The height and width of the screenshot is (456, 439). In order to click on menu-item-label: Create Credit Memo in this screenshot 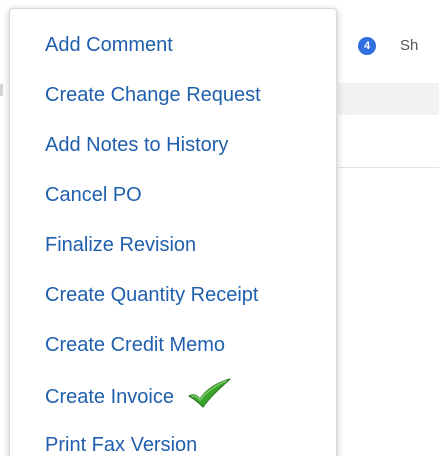, I will do `click(135, 344)`.